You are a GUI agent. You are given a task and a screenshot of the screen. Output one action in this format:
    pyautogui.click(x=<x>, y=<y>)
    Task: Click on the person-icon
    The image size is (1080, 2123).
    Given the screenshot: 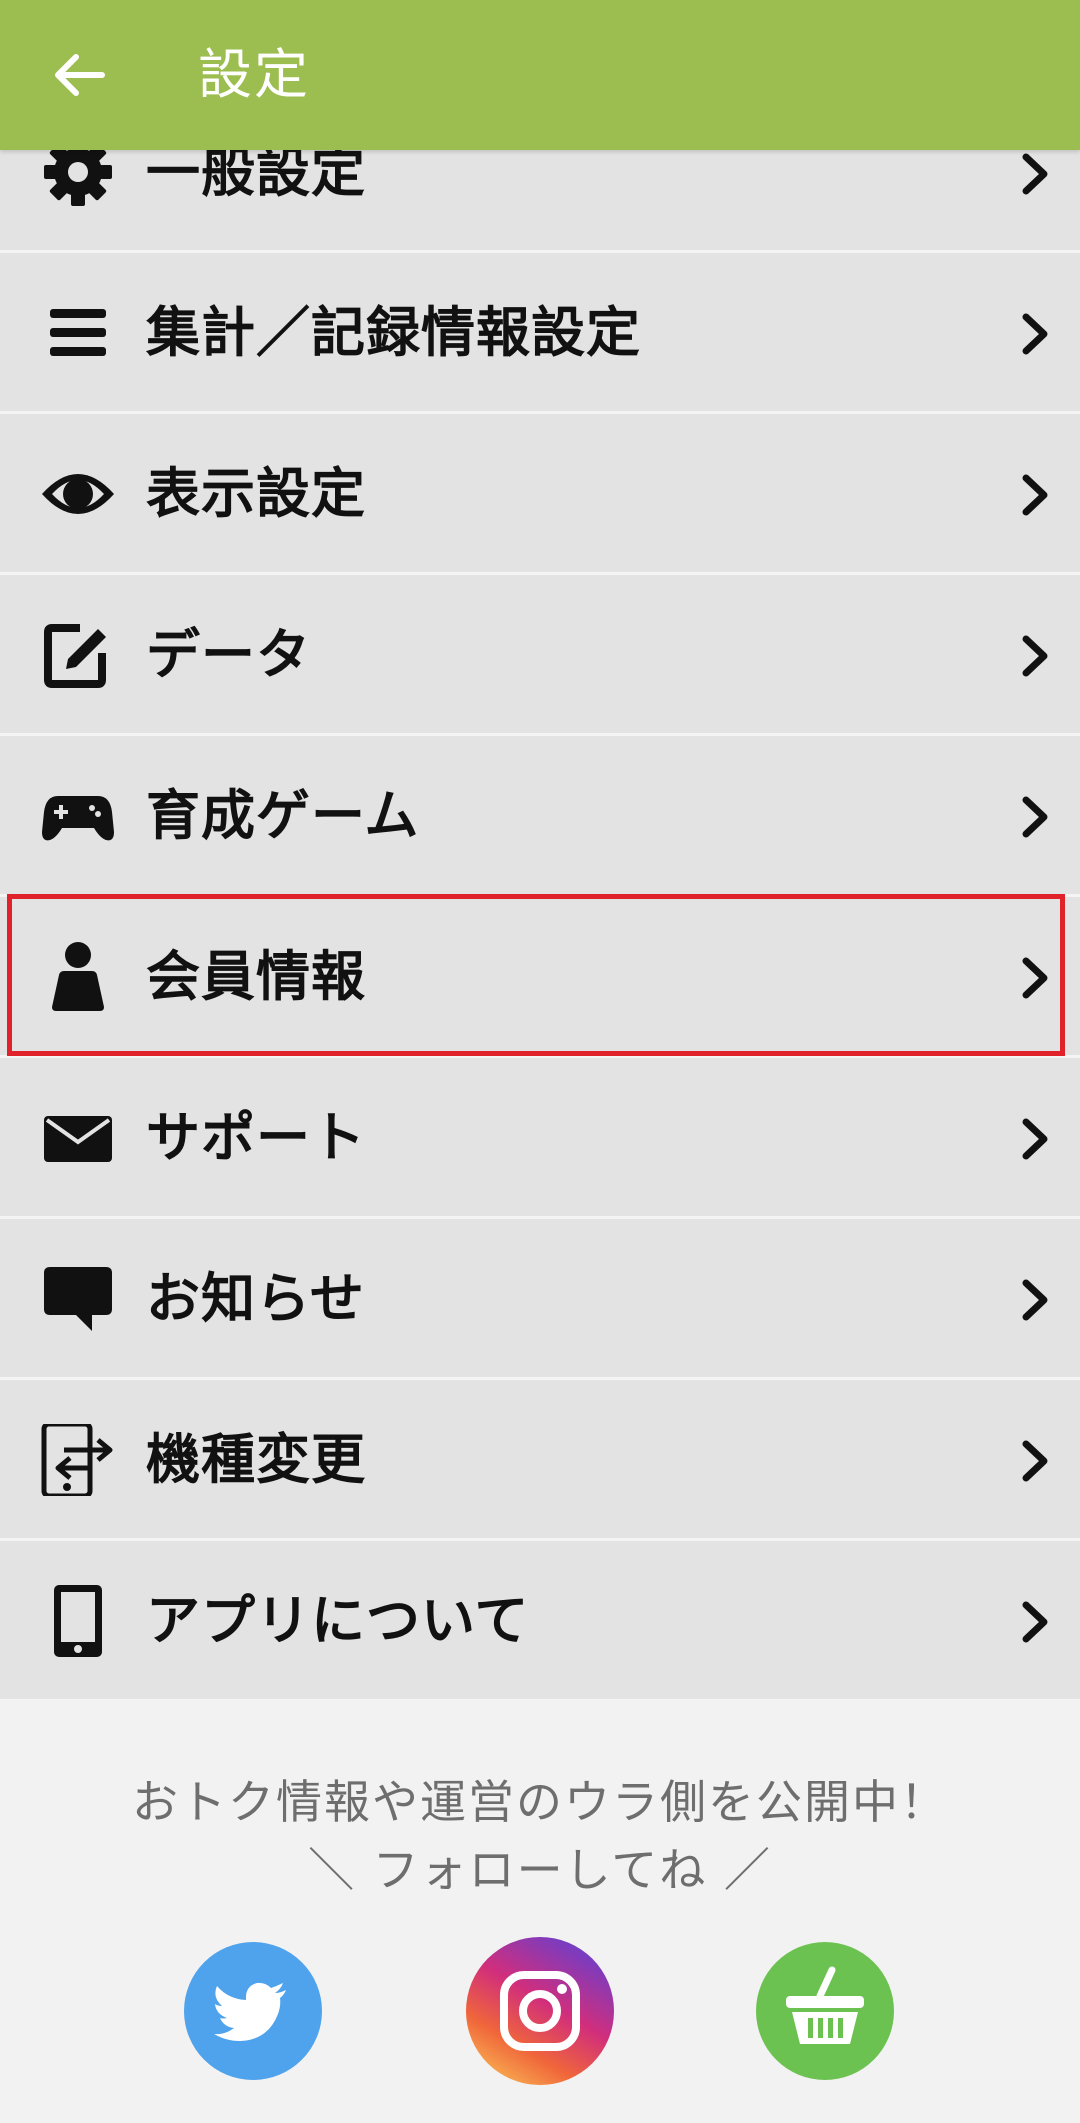 What is the action you would take?
    pyautogui.click(x=78, y=976)
    